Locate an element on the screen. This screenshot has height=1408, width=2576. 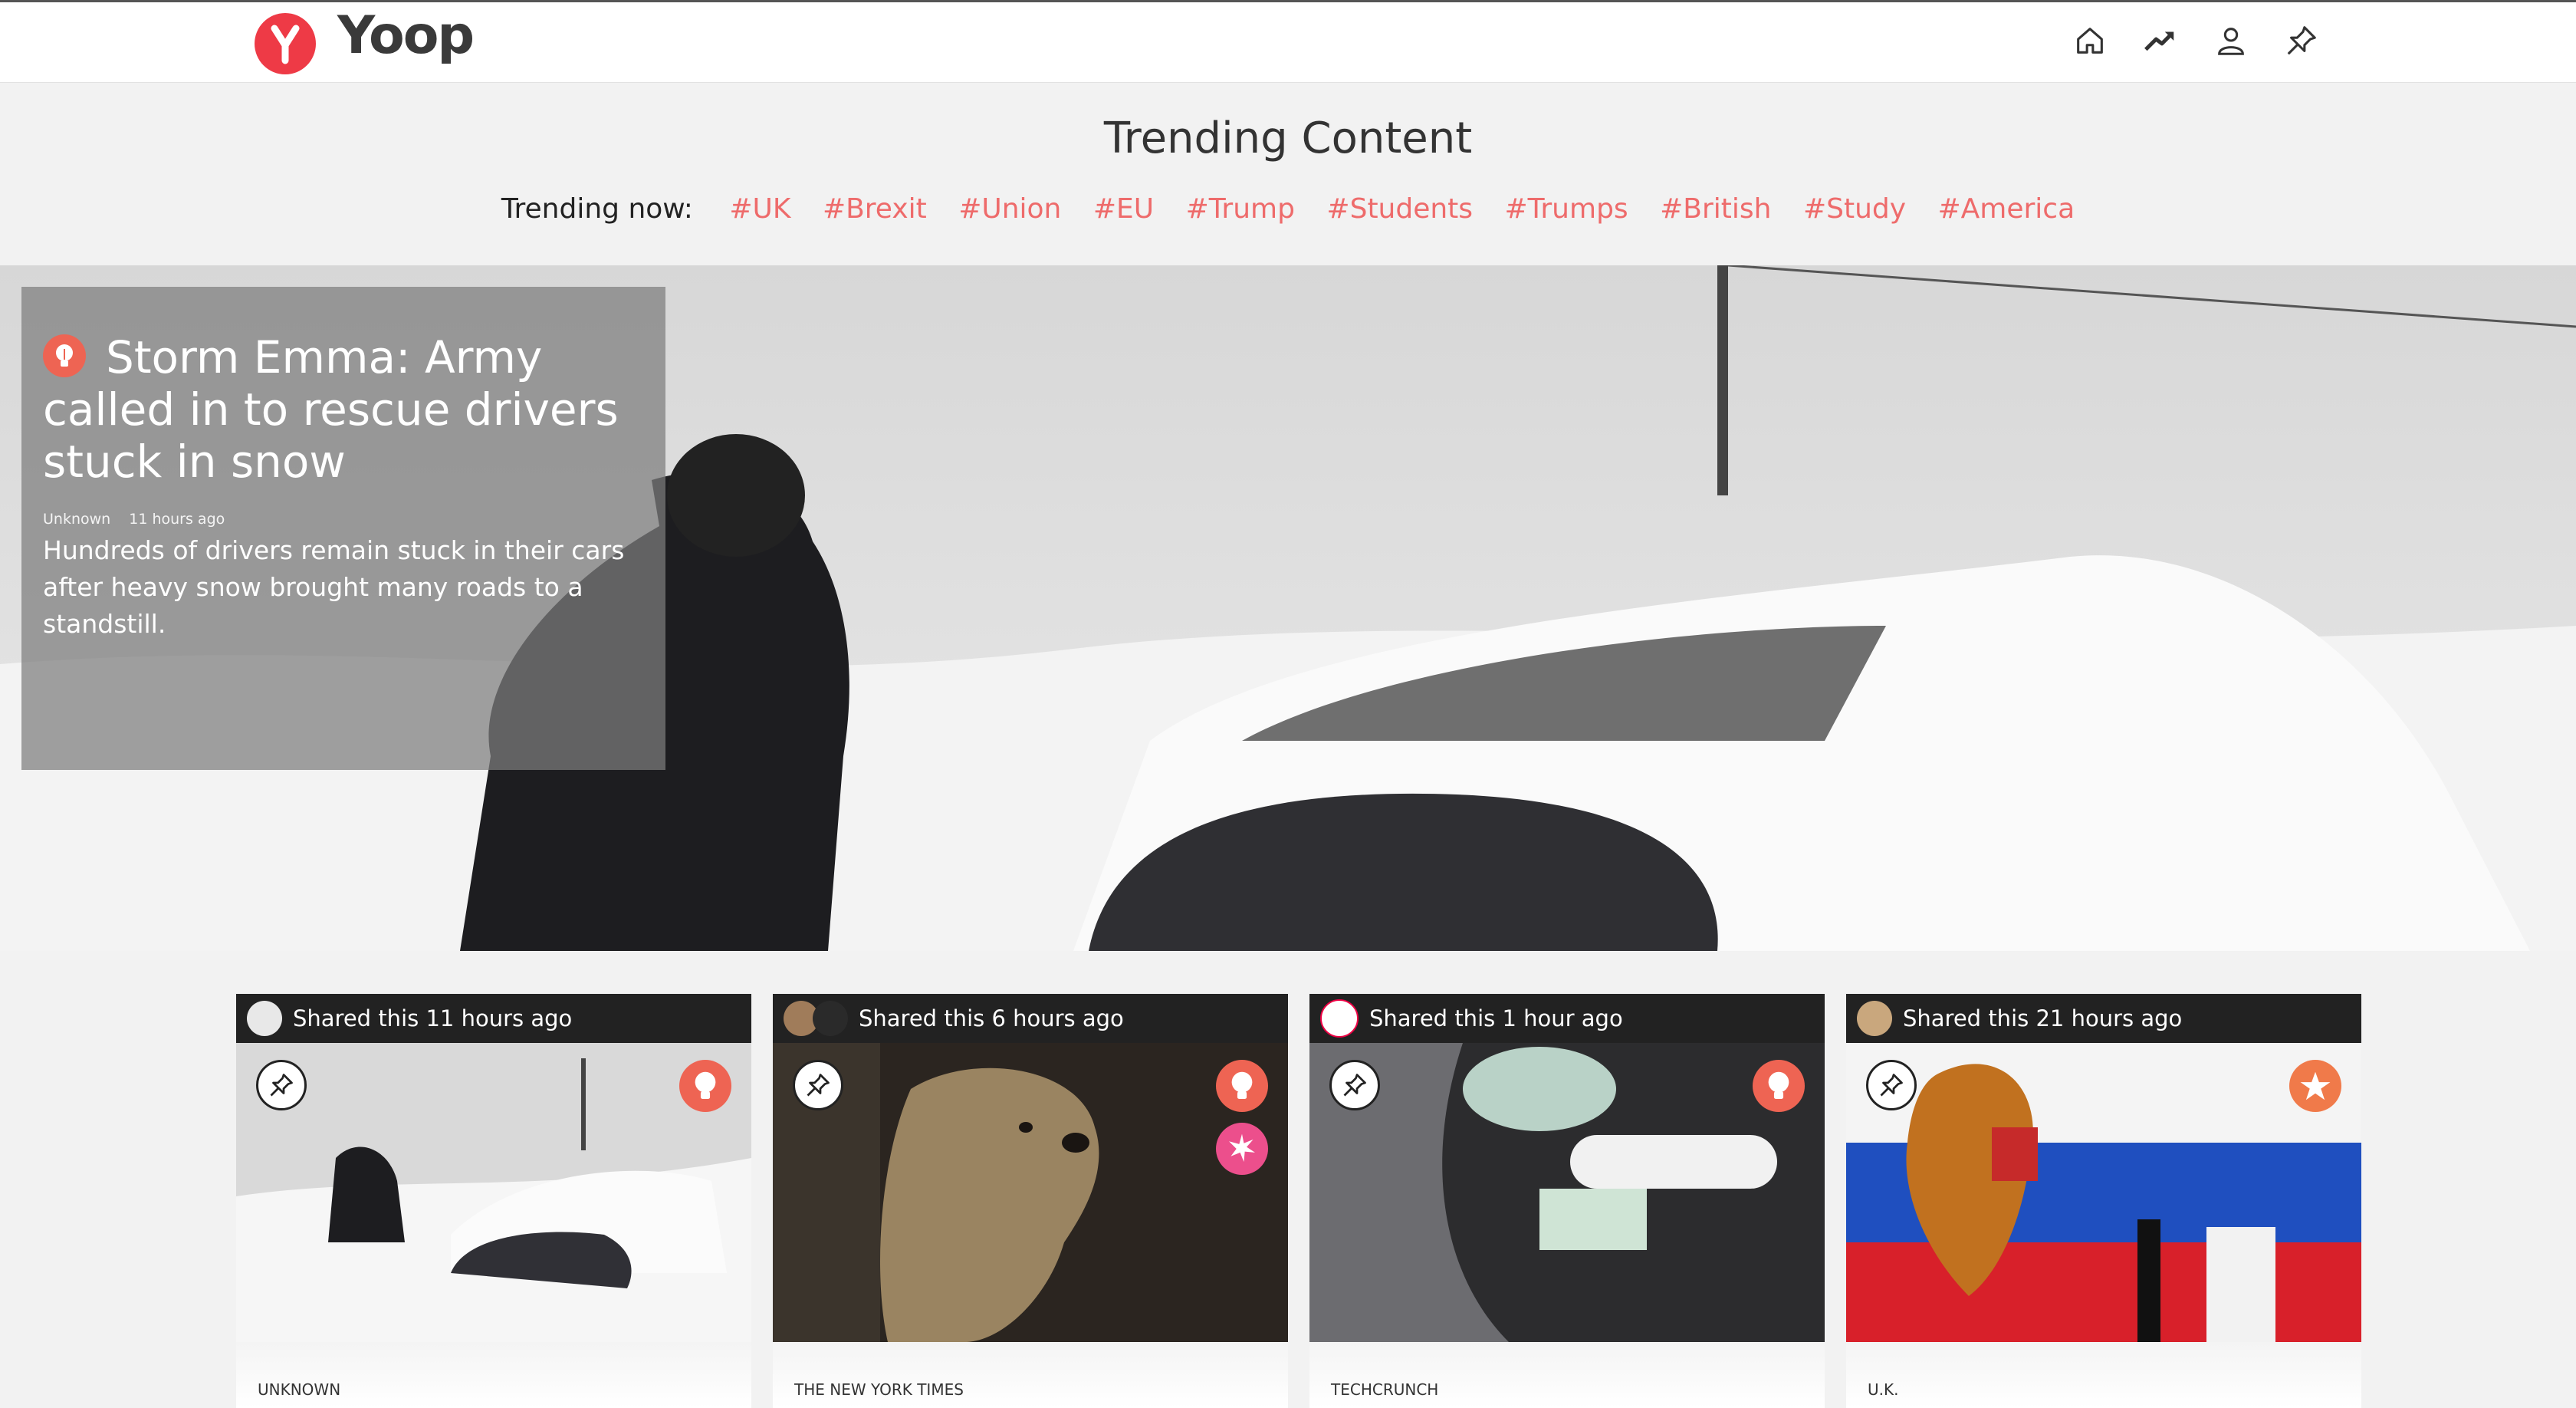
fireworks-icon is located at coordinates (1242, 1149).